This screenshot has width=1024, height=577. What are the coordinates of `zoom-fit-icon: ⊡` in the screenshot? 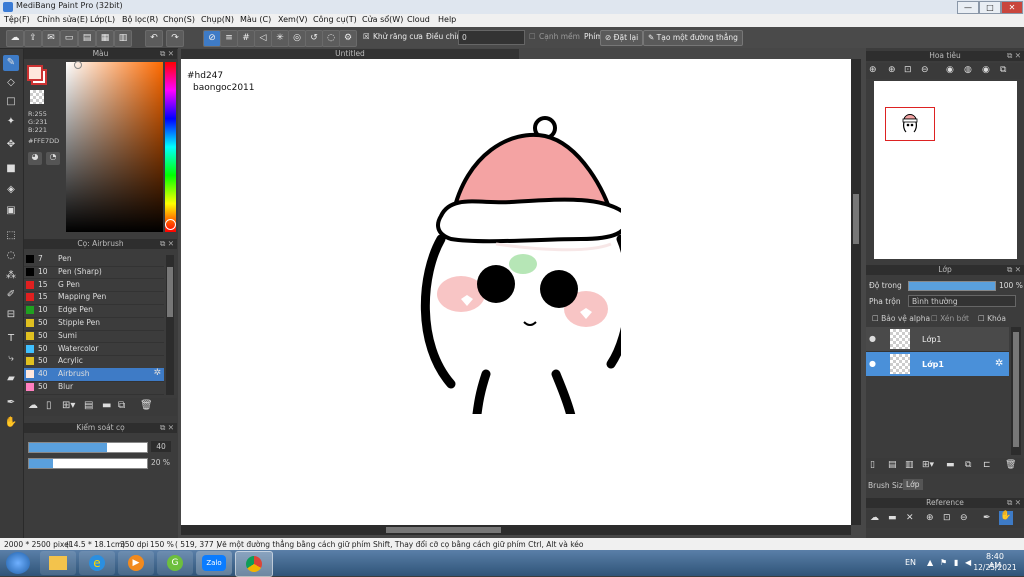 It's located at (908, 70).